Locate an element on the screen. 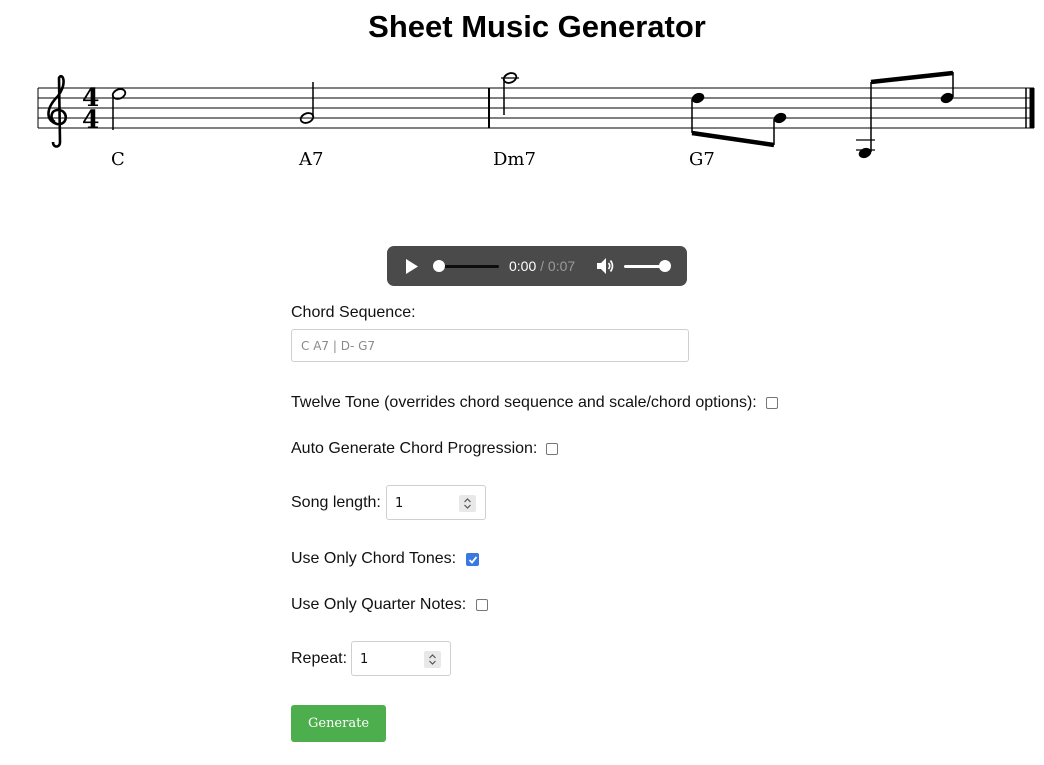  song-length-input: 1 is located at coordinates (436, 502).